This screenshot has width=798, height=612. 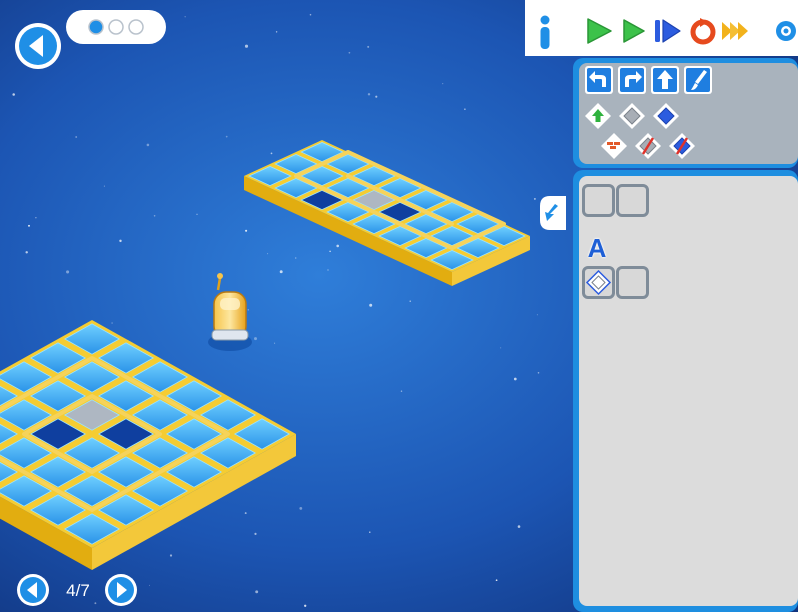 What do you see at coordinates (665, 80) in the screenshot?
I see `forward-icon` at bounding box center [665, 80].